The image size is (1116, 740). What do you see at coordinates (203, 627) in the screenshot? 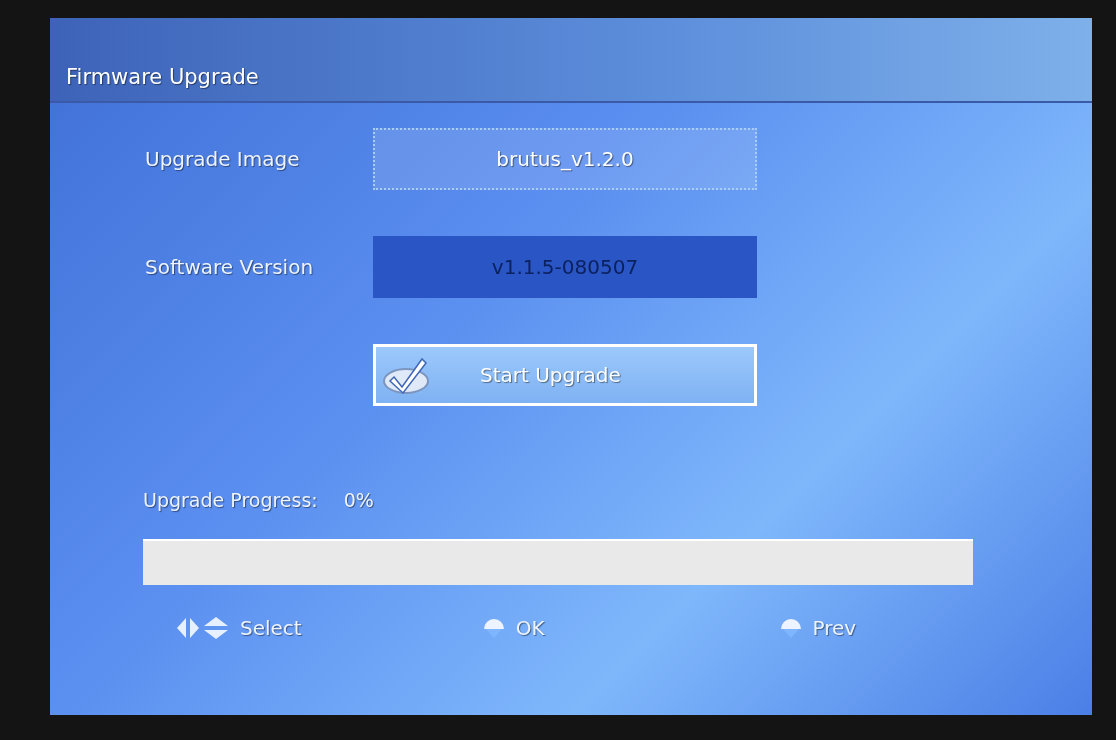
I see `arrow-keys-icon` at bounding box center [203, 627].